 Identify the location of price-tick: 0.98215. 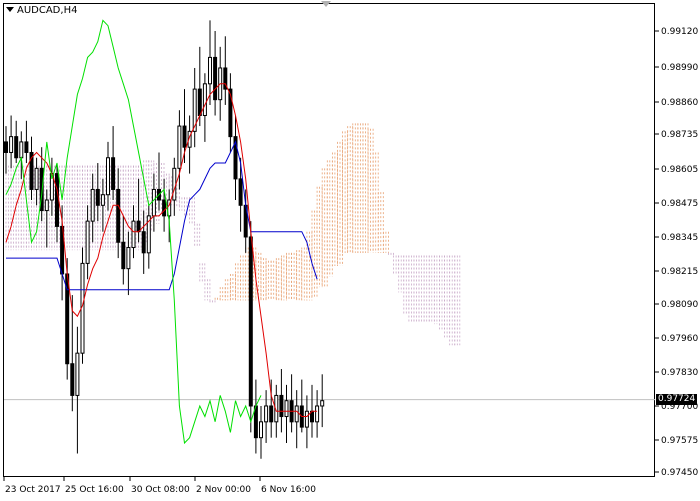
(676, 272).